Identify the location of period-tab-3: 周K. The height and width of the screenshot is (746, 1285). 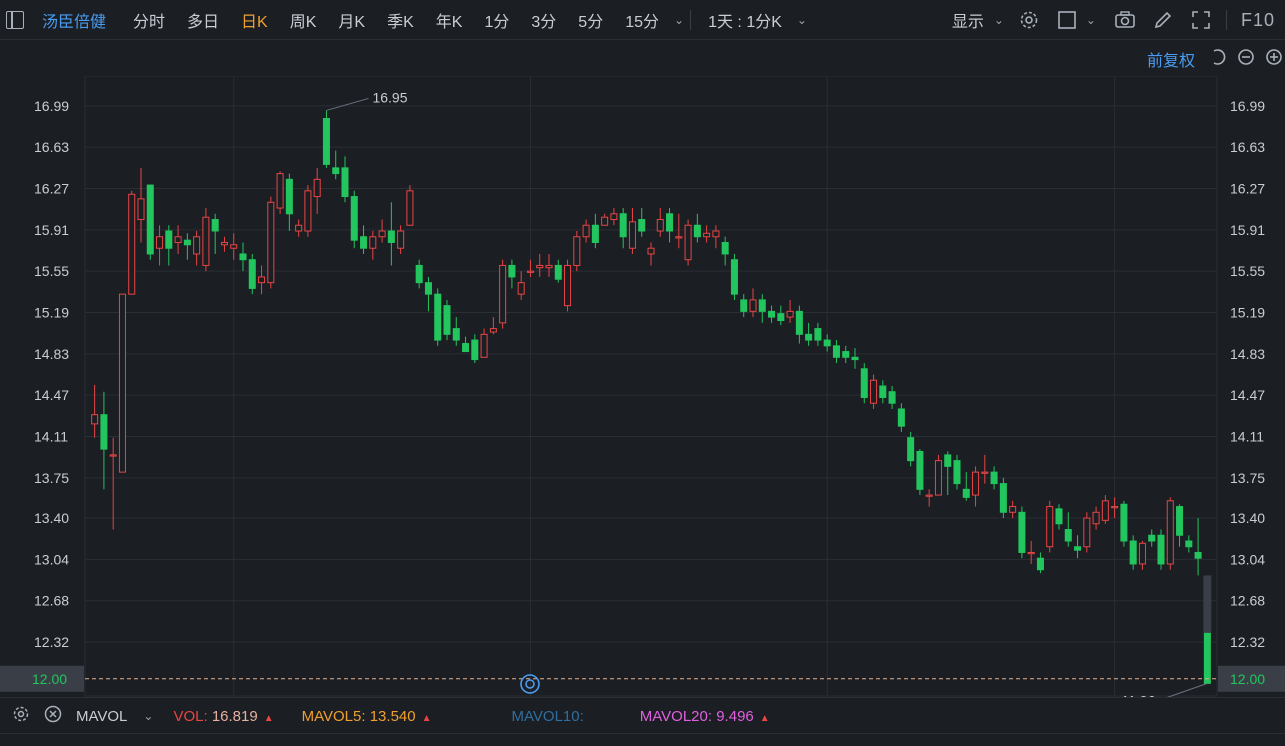
(303, 20).